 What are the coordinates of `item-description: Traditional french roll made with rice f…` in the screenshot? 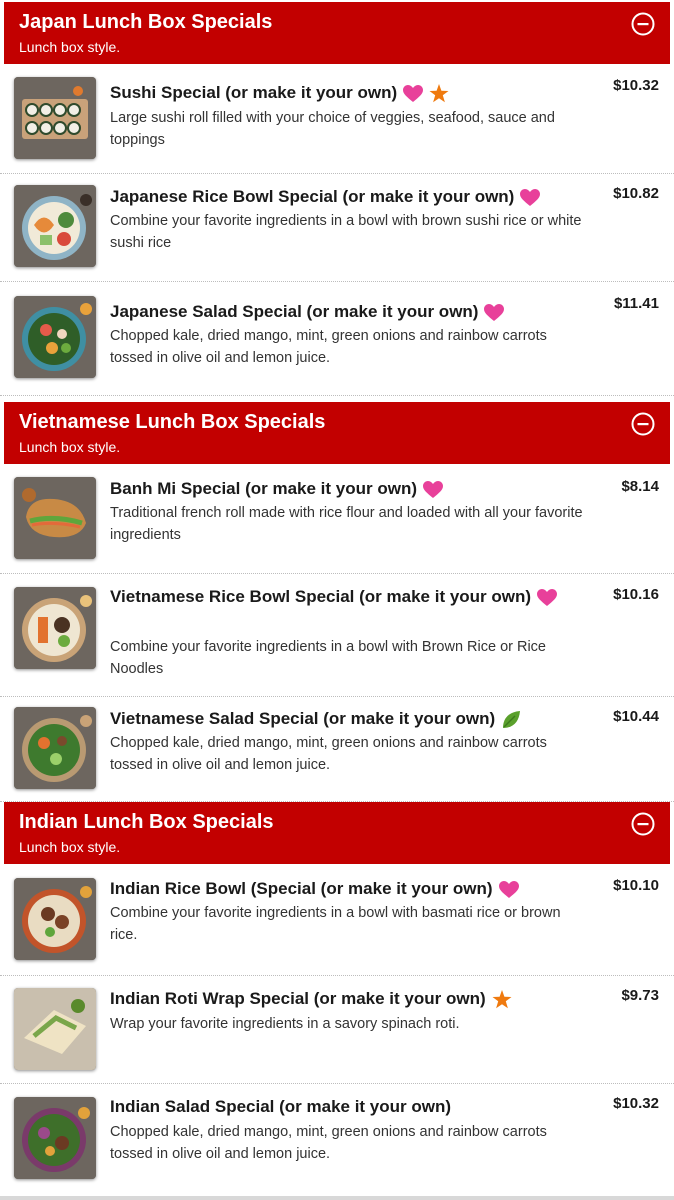 It's located at (346, 524).